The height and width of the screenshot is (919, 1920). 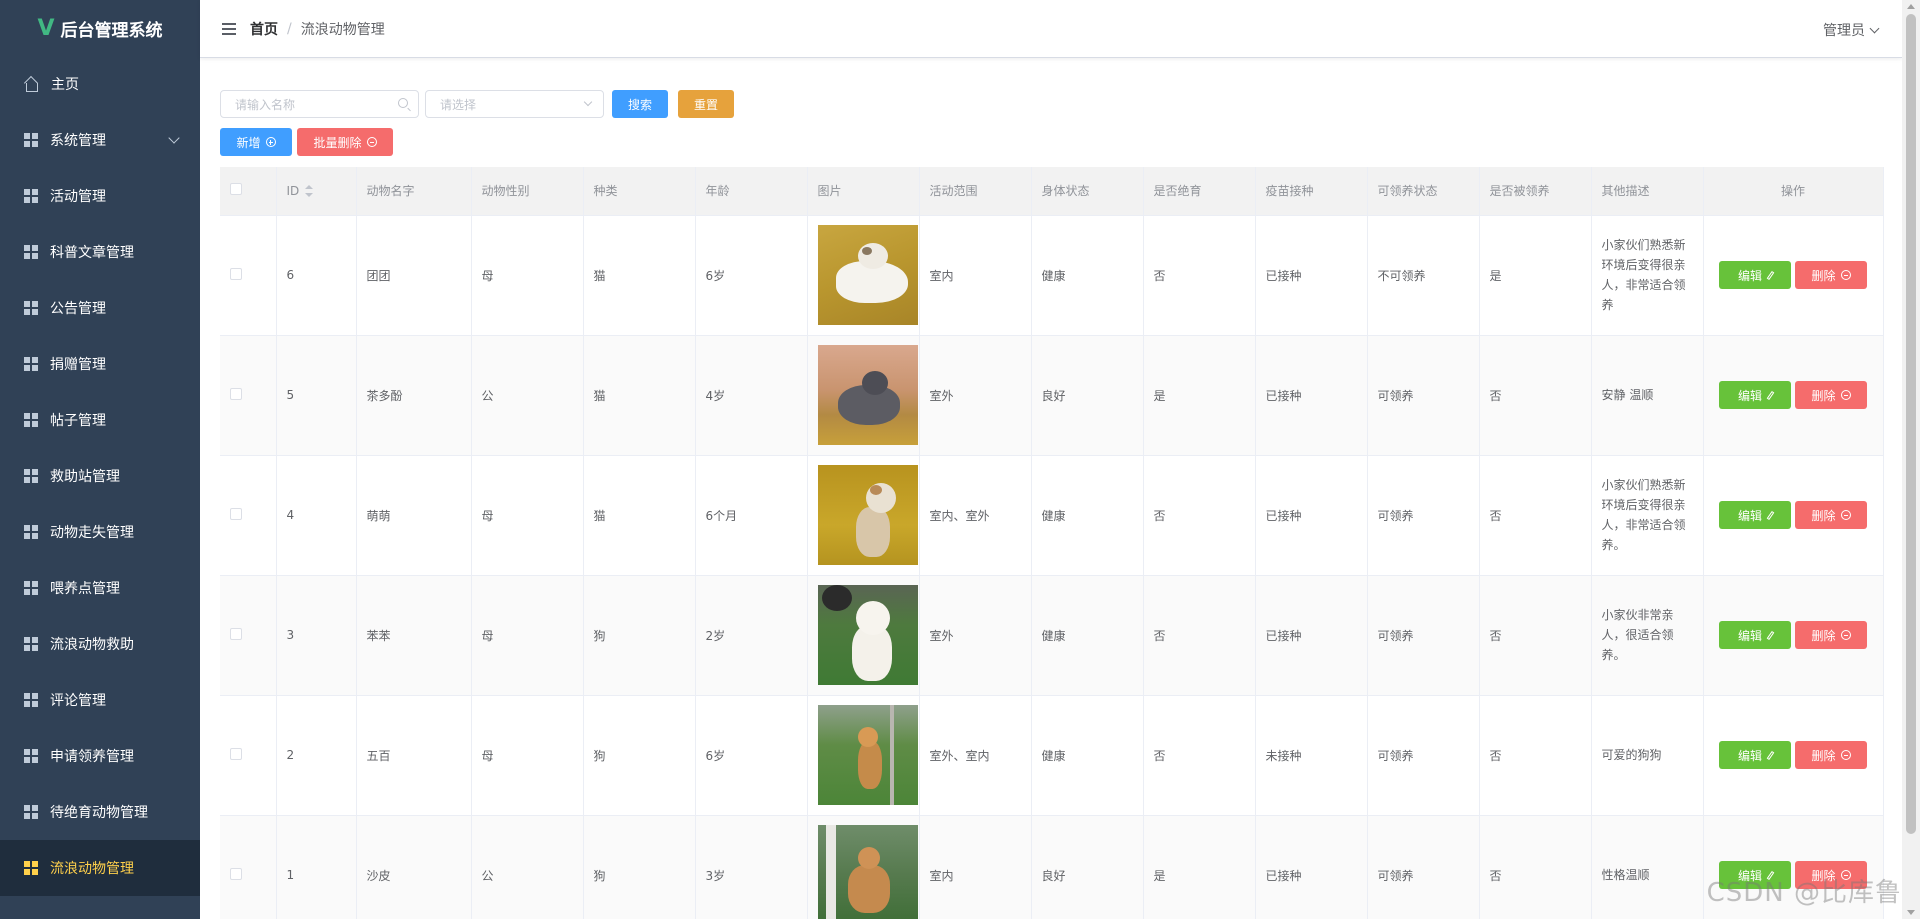 I want to click on sidebar-item-feeding-points: 喂养点管理, so click(x=100, y=588).